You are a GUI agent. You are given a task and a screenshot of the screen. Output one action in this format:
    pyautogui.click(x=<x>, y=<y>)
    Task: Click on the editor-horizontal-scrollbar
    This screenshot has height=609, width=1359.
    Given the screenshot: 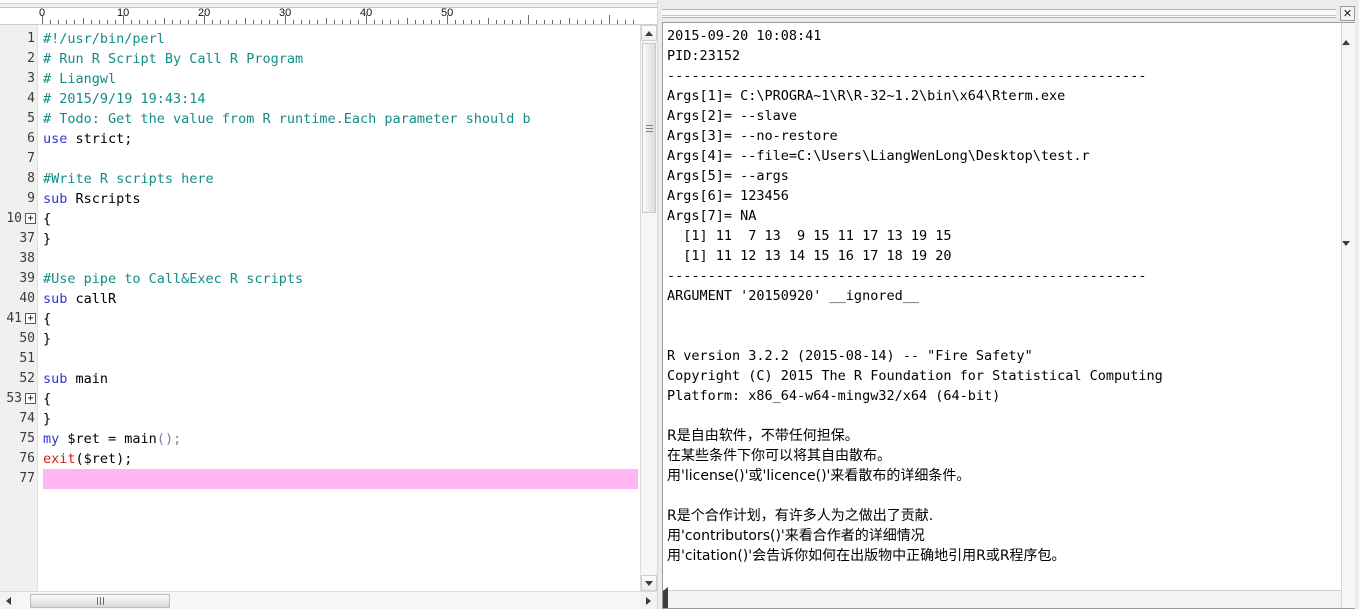 What is the action you would take?
    pyautogui.click(x=328, y=600)
    